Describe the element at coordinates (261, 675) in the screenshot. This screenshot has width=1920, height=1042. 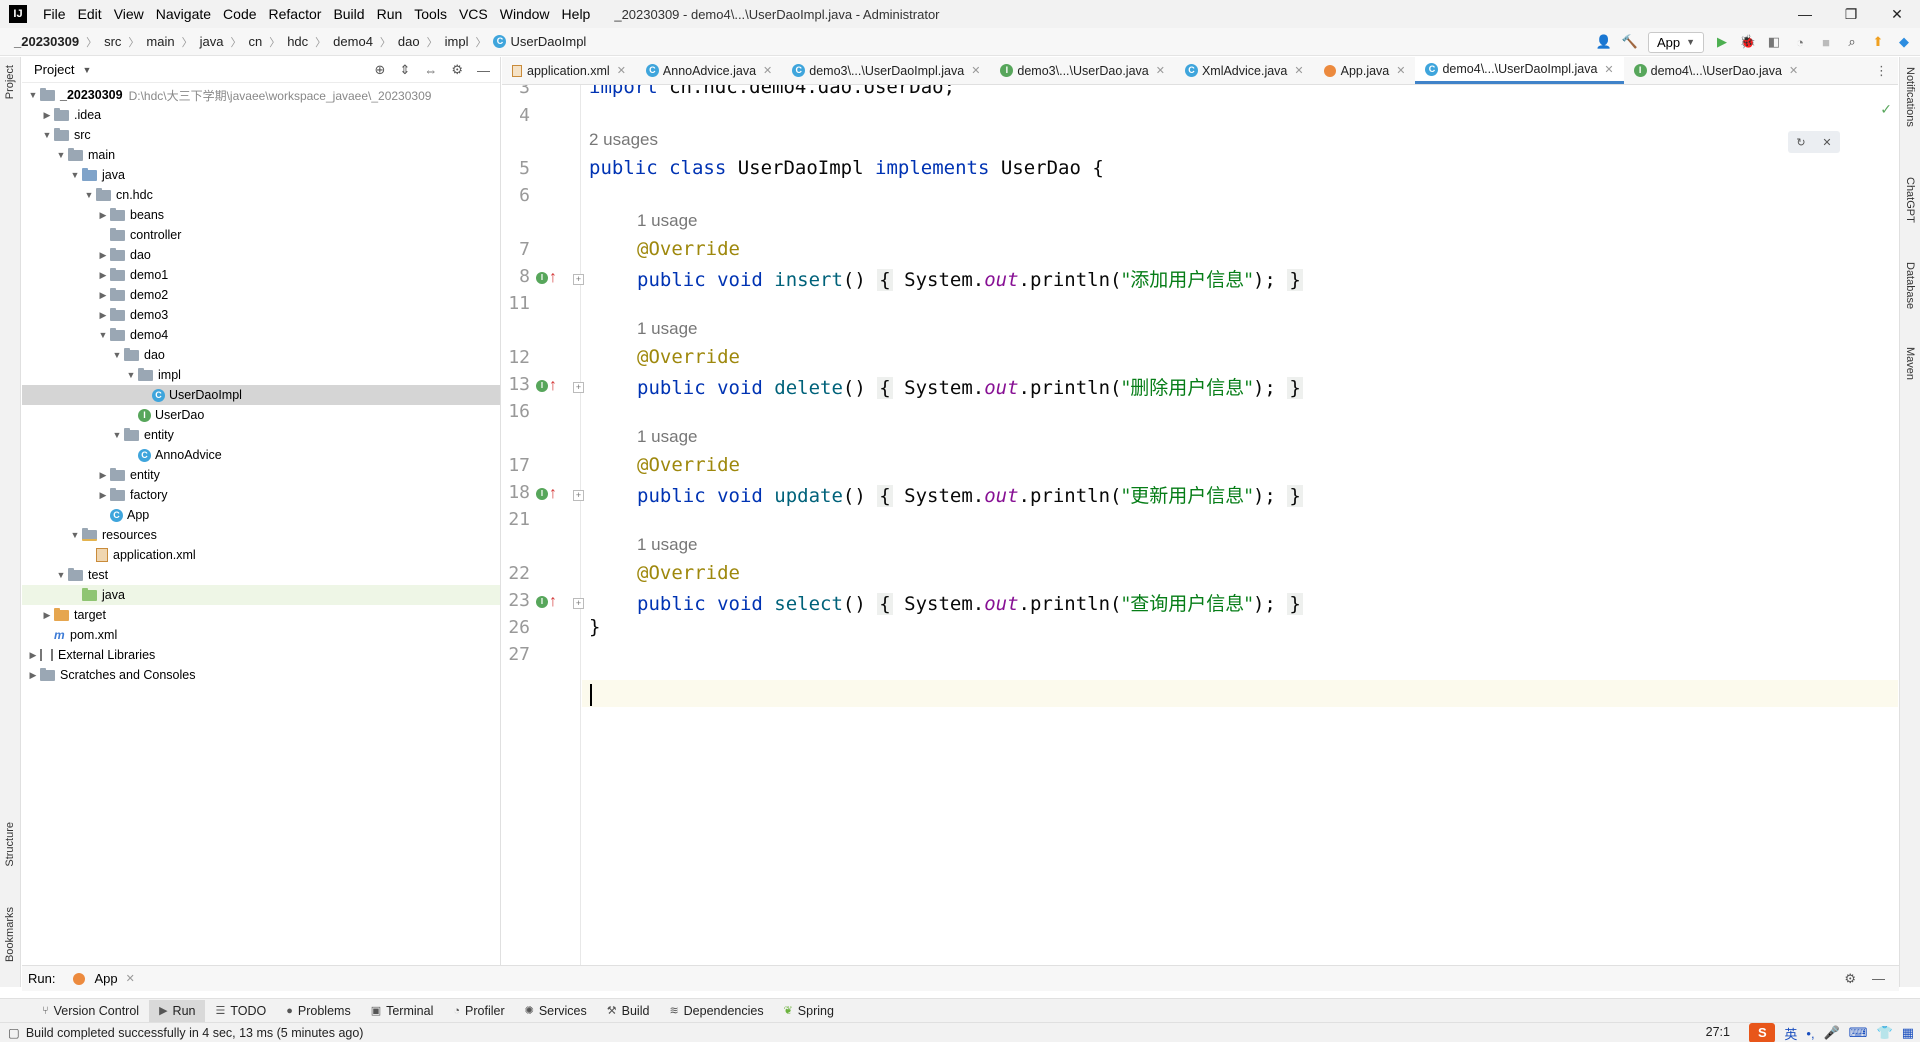
I see `tree-item-scratches: ▶ Scratches and Consoles` at that location.